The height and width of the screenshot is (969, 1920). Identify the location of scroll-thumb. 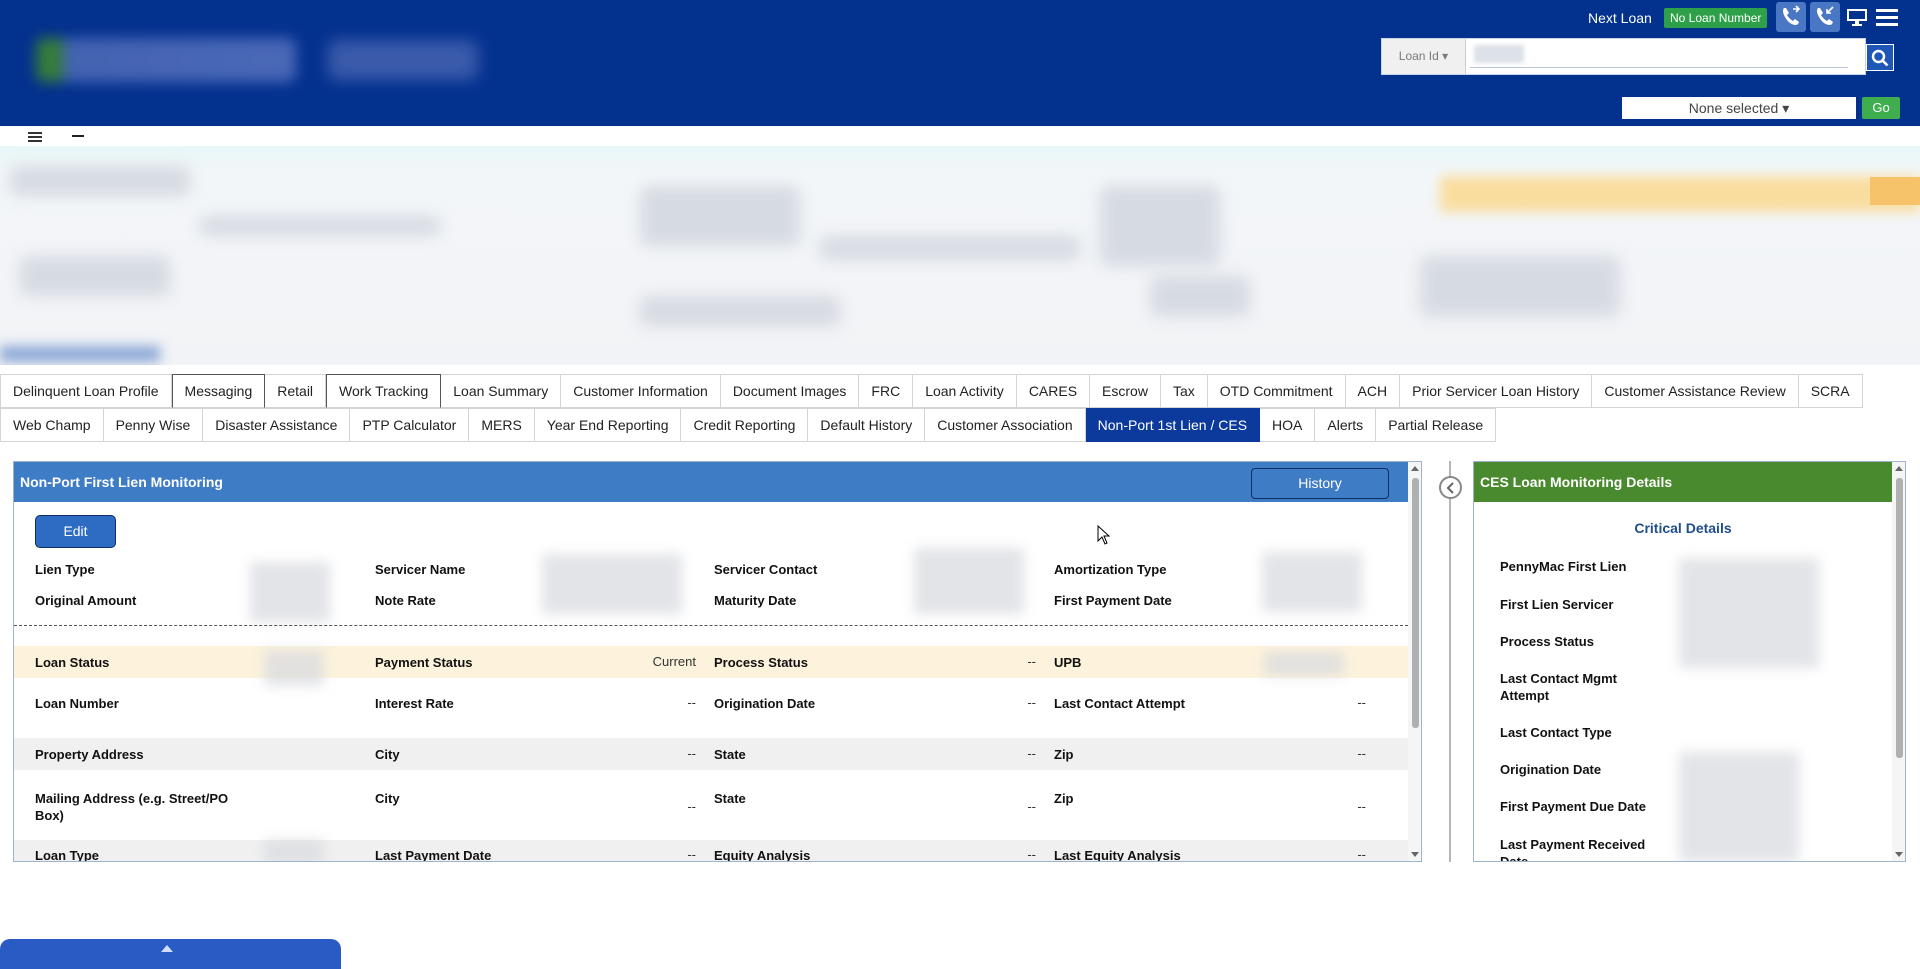
(1415, 603).